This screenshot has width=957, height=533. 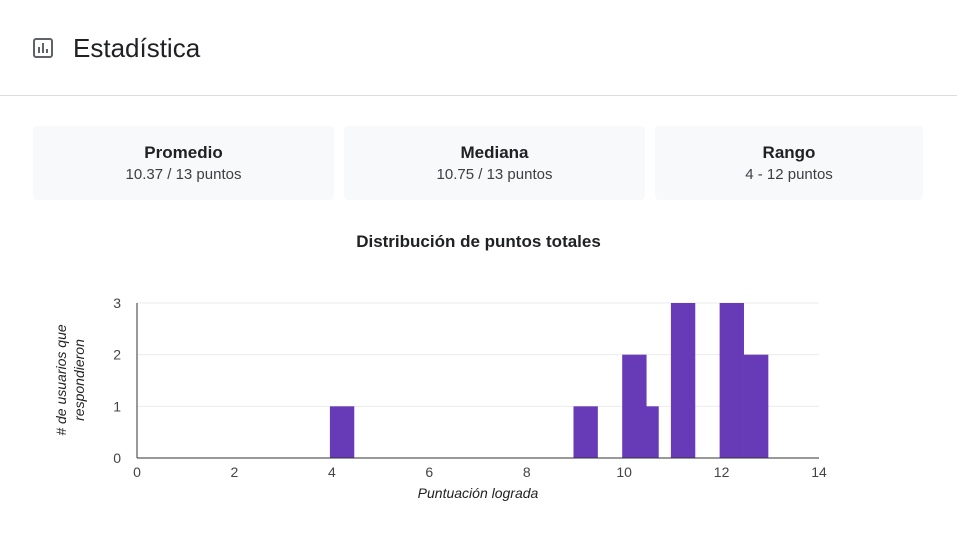 I want to click on y-axis-label: # de usuarios que, so click(x=61, y=380).